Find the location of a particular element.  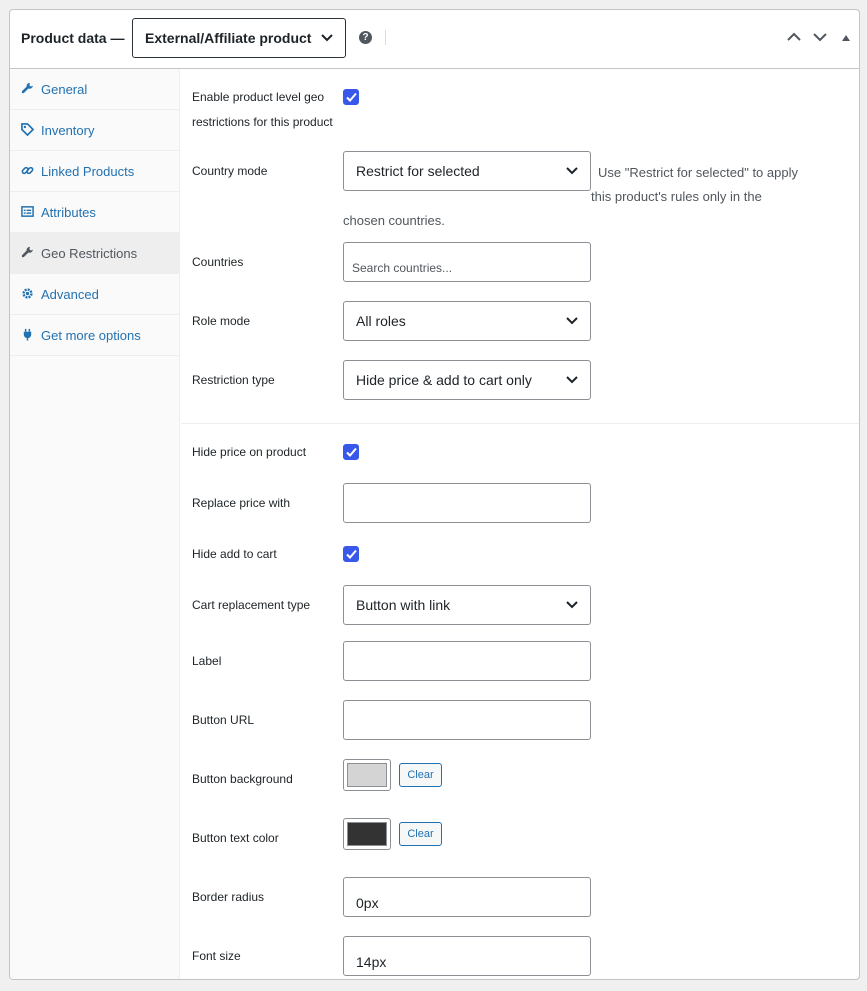

product-type-select: External/Affiliate product is located at coordinates (239, 38).